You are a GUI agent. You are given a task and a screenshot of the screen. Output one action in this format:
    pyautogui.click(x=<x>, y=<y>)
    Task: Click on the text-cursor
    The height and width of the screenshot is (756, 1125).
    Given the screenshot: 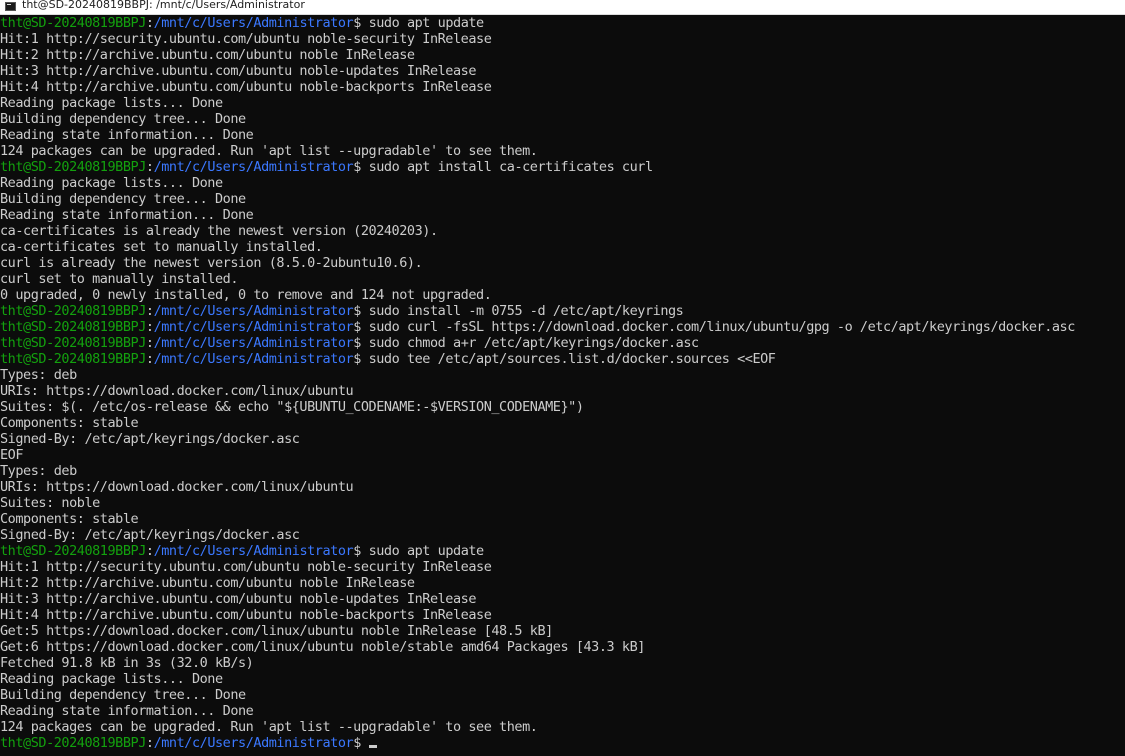 What is the action you would take?
    pyautogui.click(x=372, y=746)
    